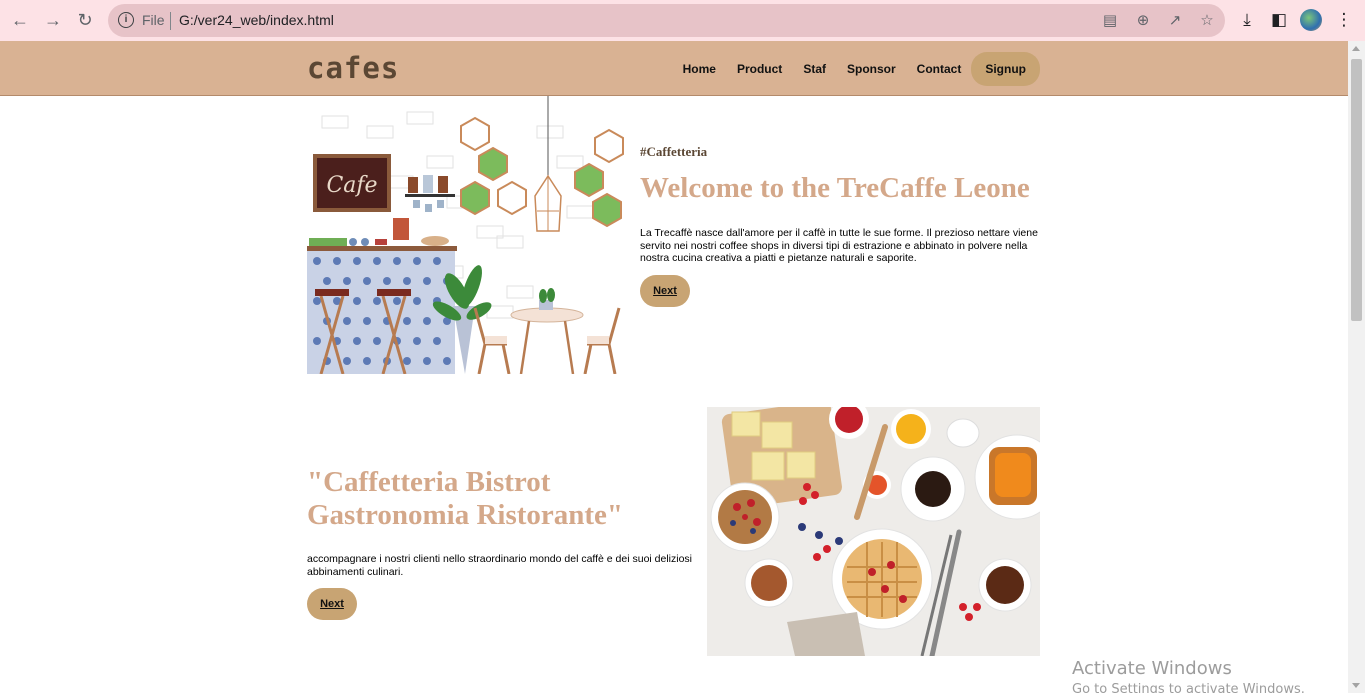  Describe the element at coordinates (1207, 21) in the screenshot. I see `bookmark-star-icon: ☆` at that location.